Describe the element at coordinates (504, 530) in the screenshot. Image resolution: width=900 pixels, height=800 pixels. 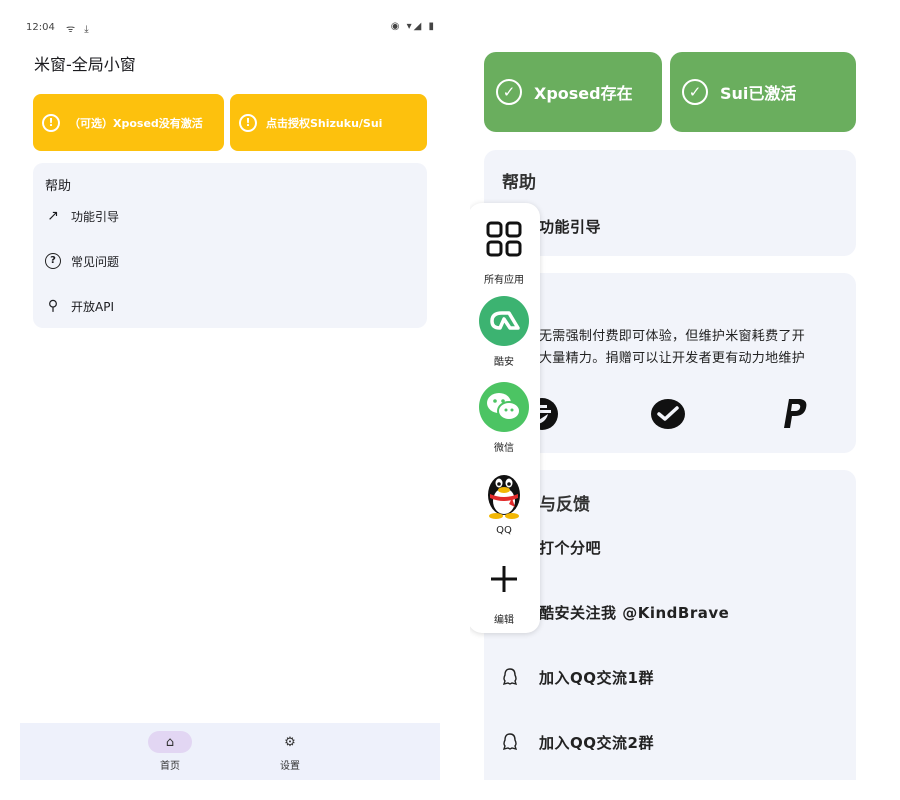
I see `dock-item-label: QQ` at that location.